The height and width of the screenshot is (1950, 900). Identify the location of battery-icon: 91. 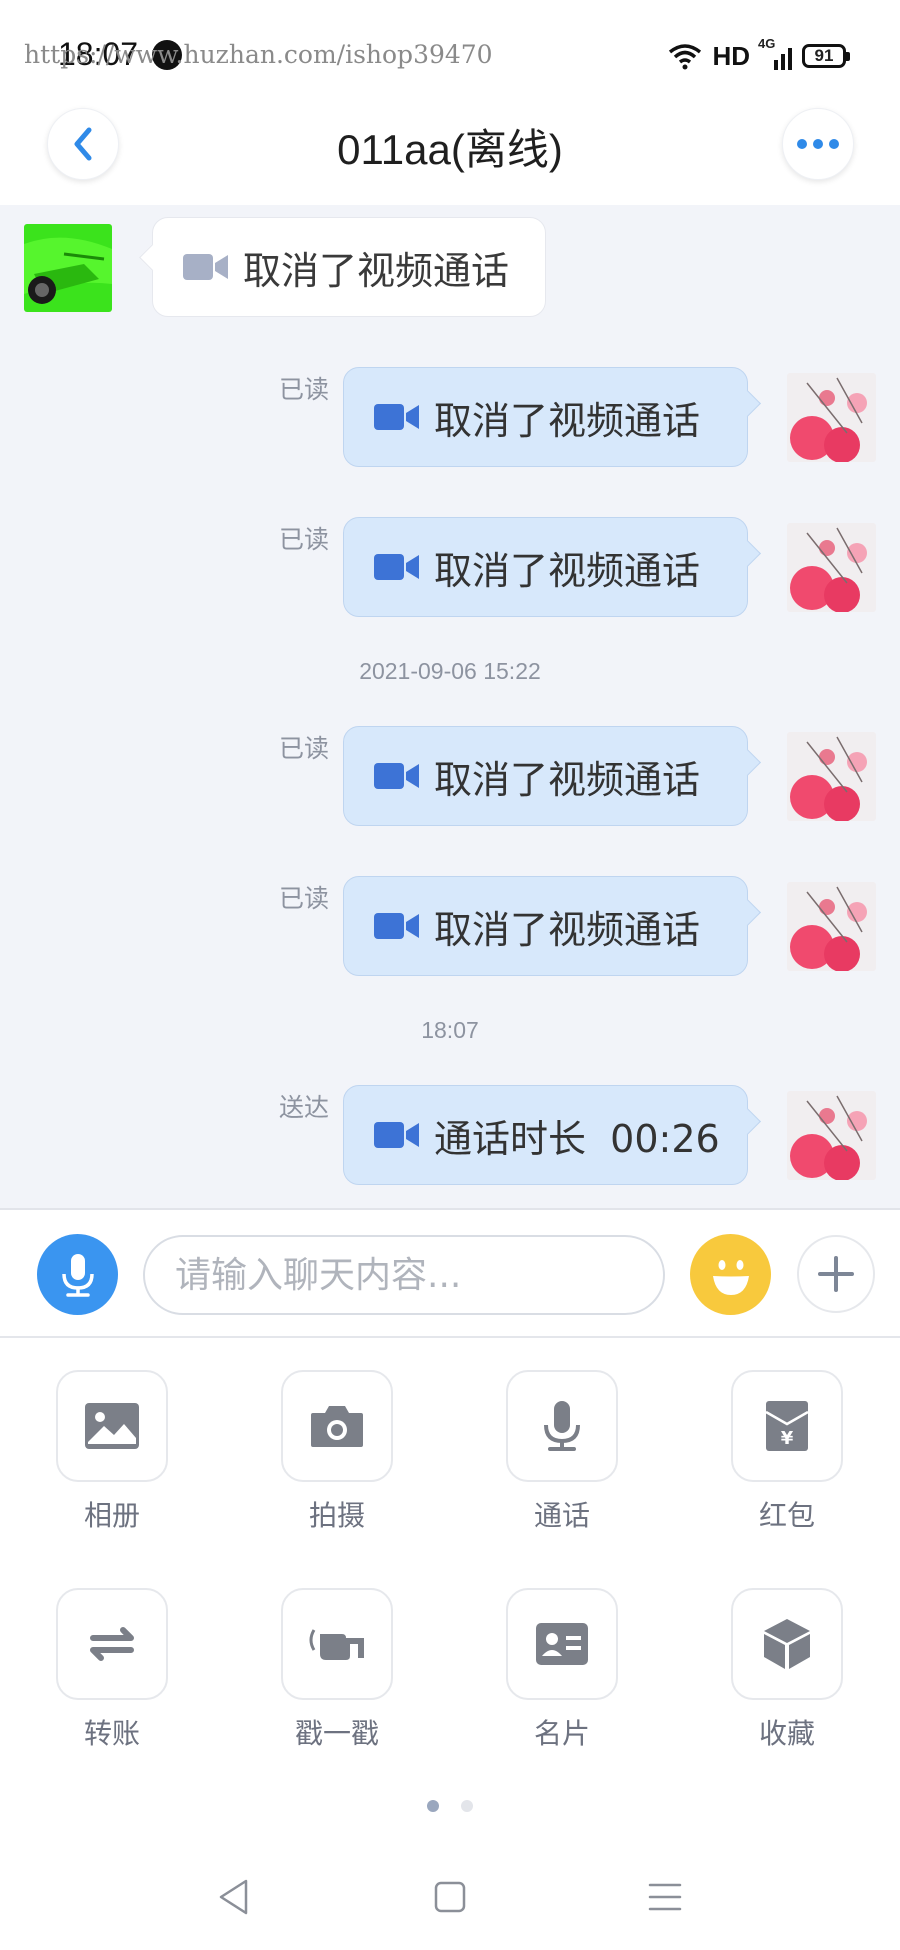
(826, 56).